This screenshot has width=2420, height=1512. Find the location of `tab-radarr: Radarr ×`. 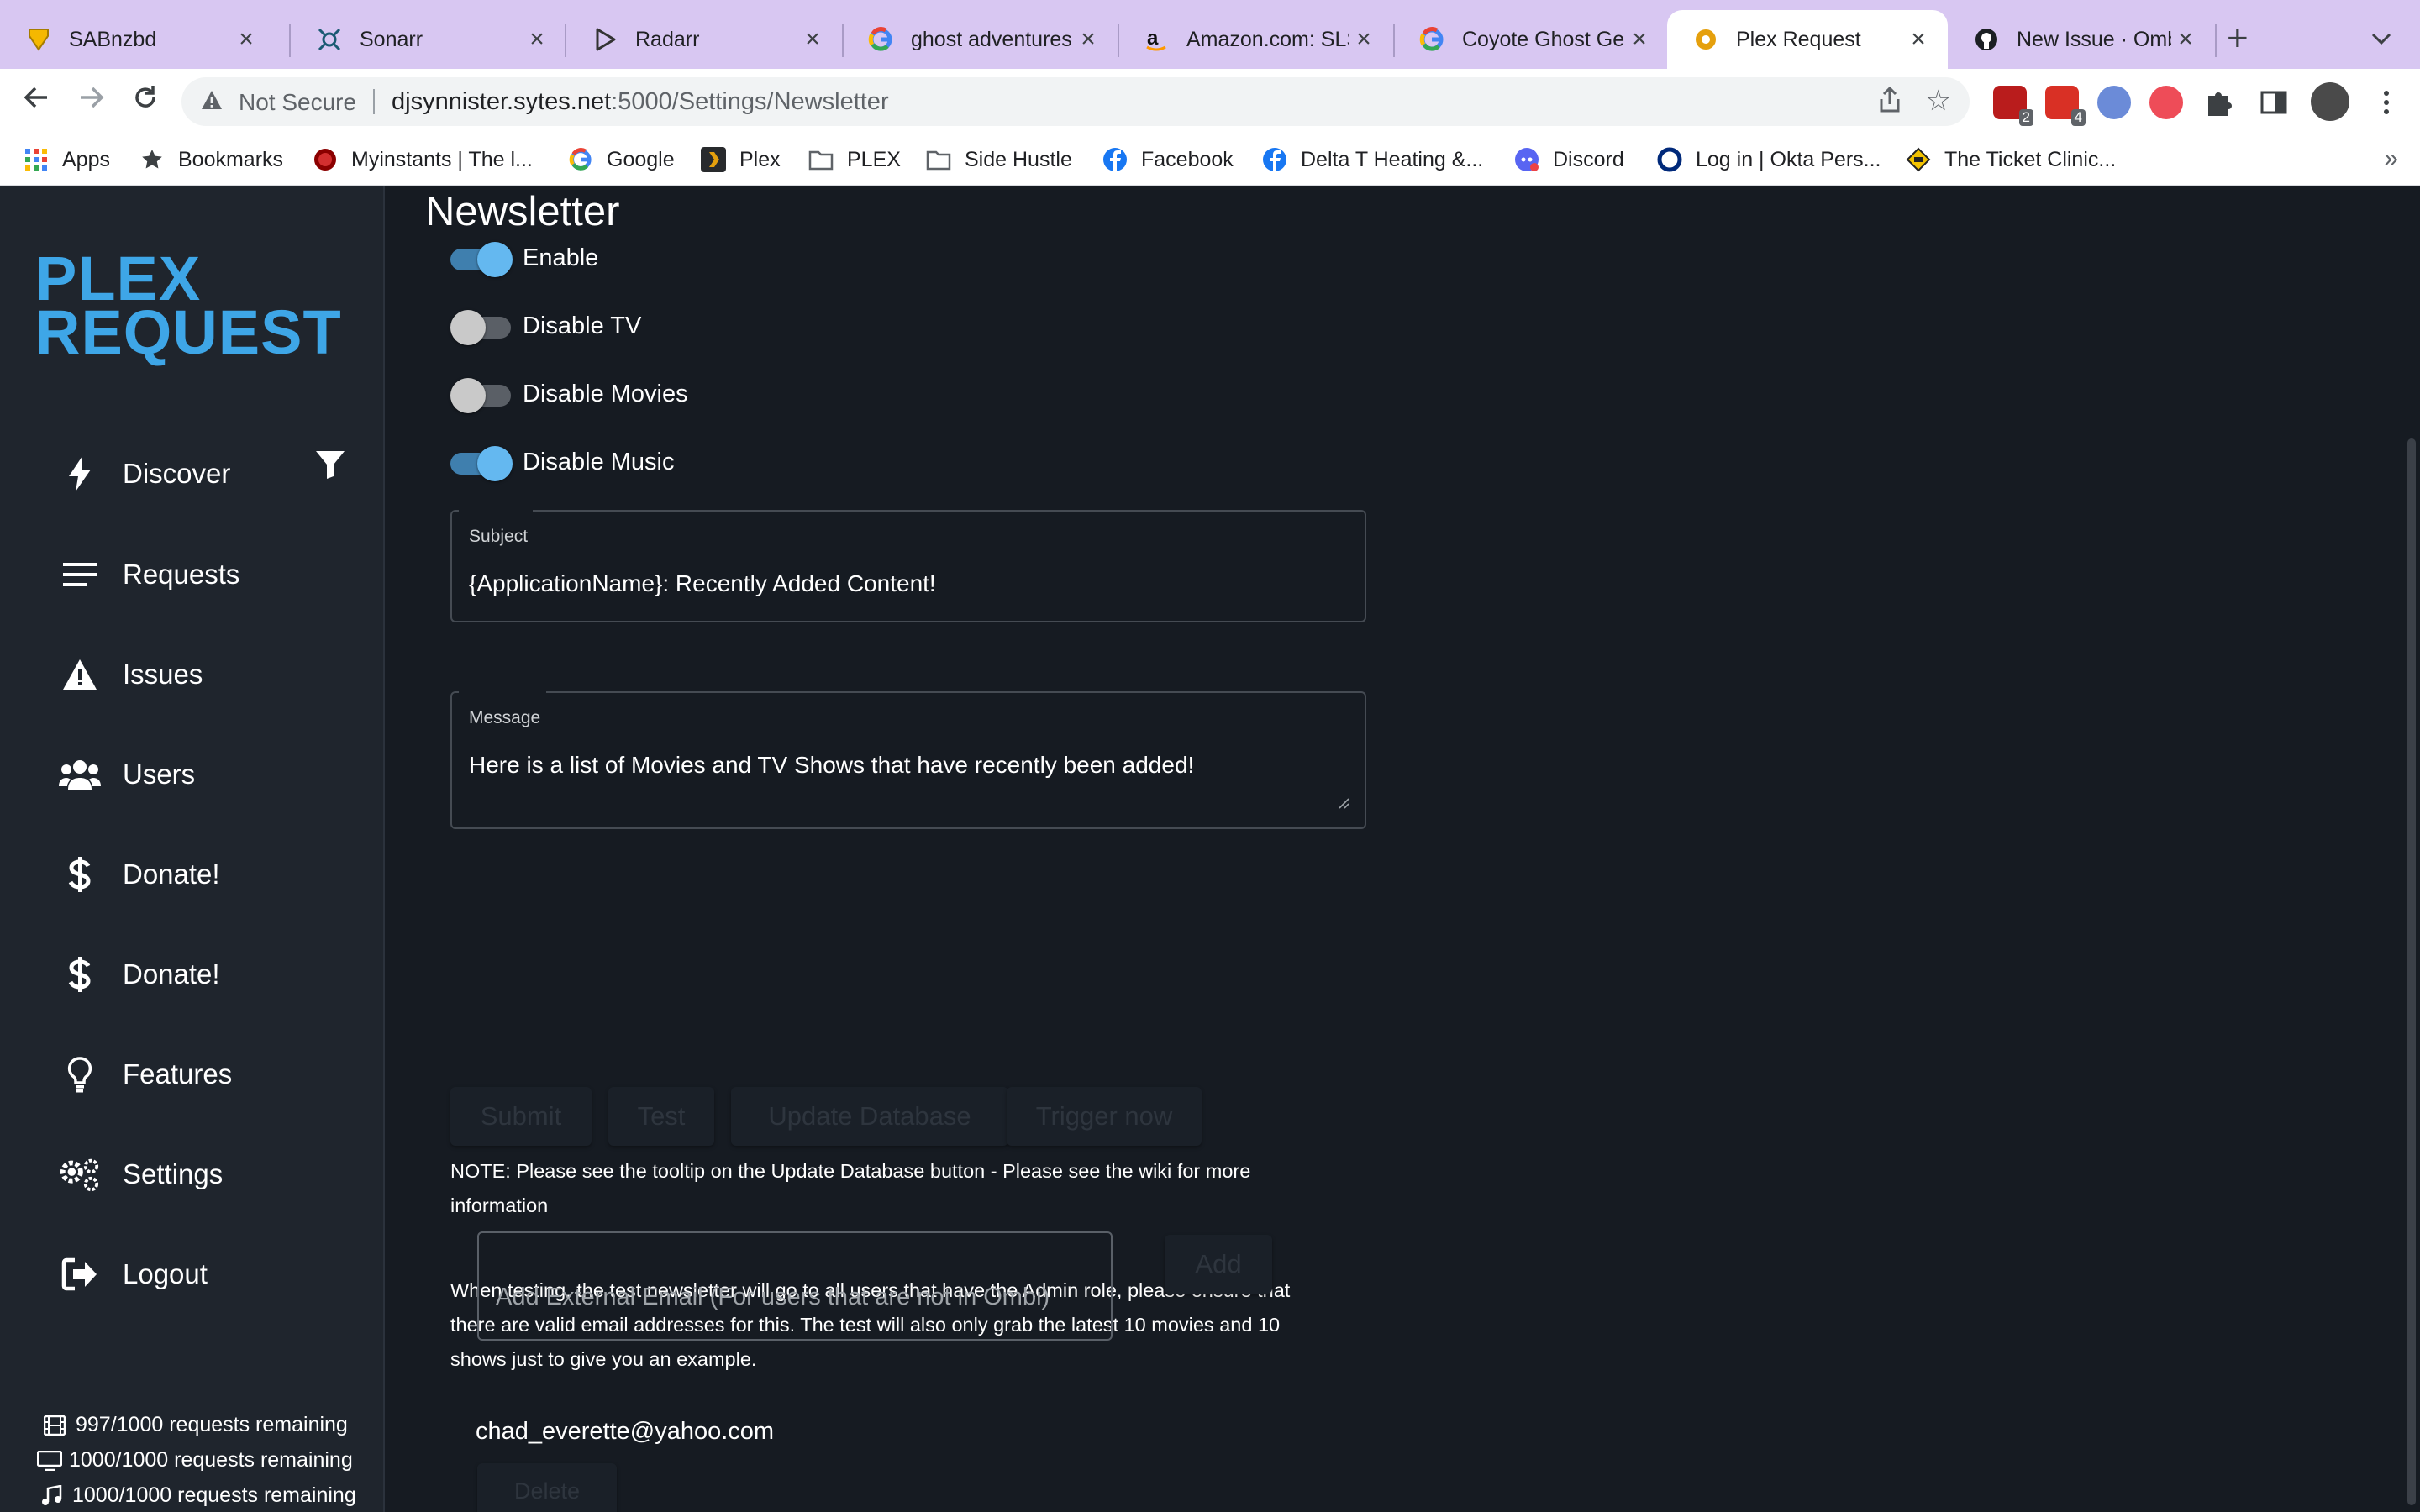

tab-radarr: Radarr × is located at coordinates (704, 39).